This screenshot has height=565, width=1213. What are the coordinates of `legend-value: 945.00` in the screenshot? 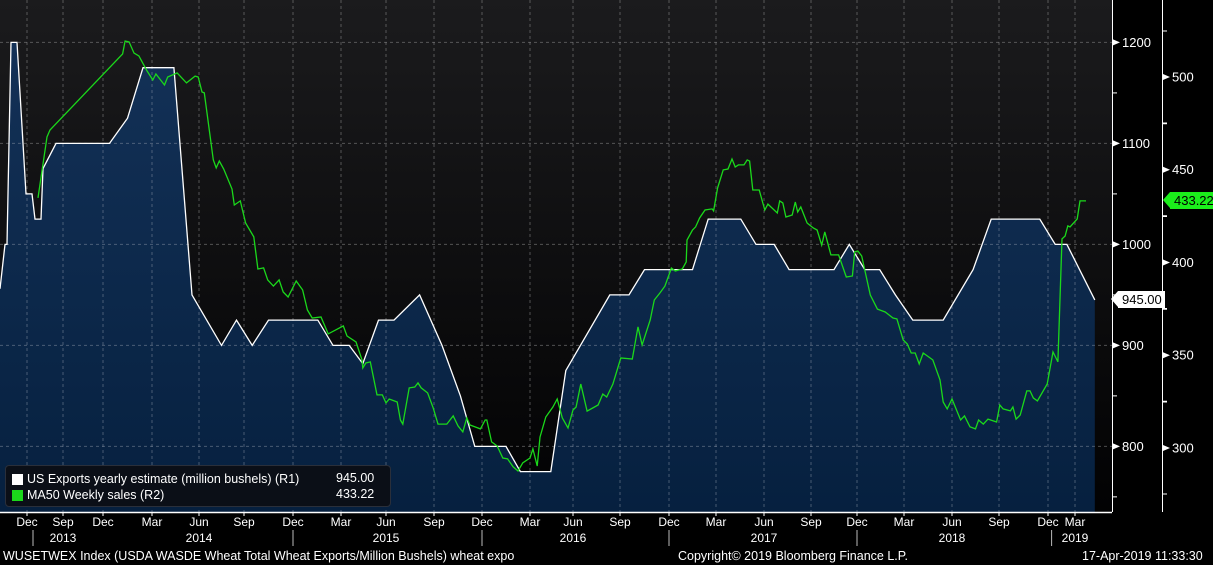 It's located at (355, 478).